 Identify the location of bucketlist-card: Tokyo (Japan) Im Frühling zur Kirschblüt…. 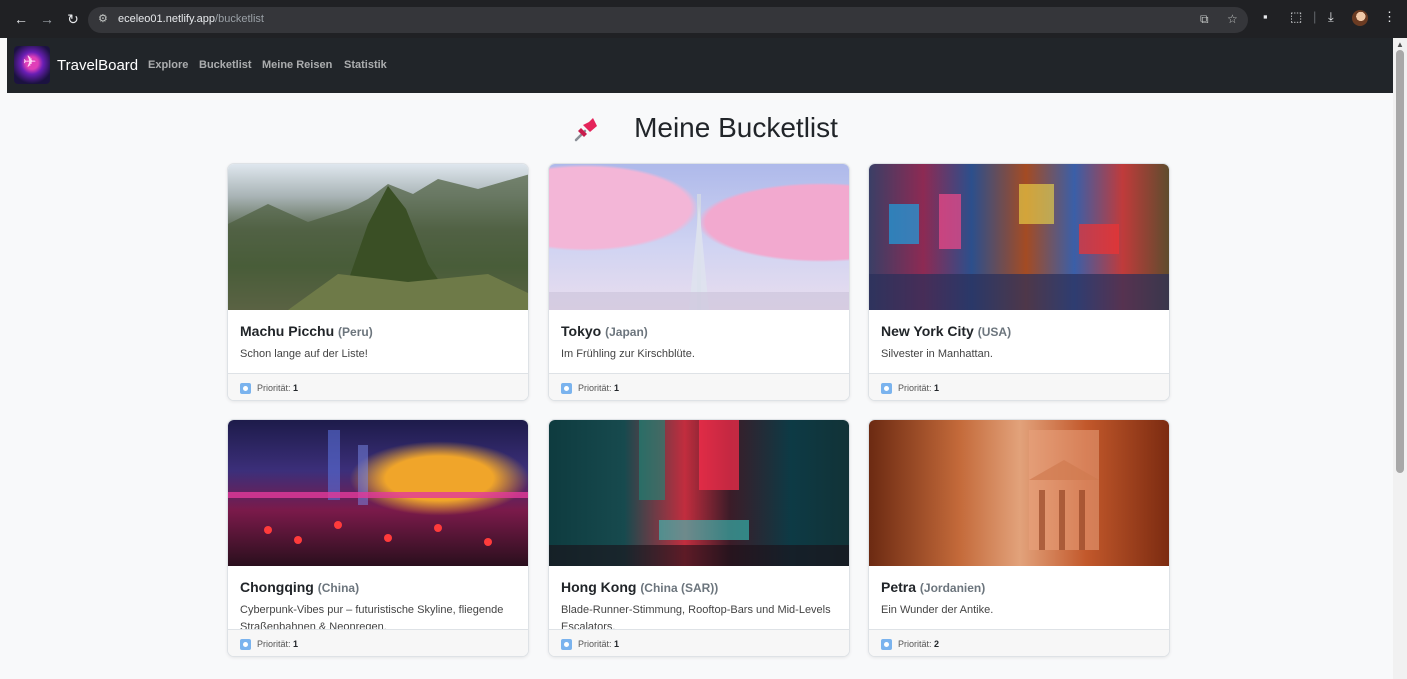
(699, 282).